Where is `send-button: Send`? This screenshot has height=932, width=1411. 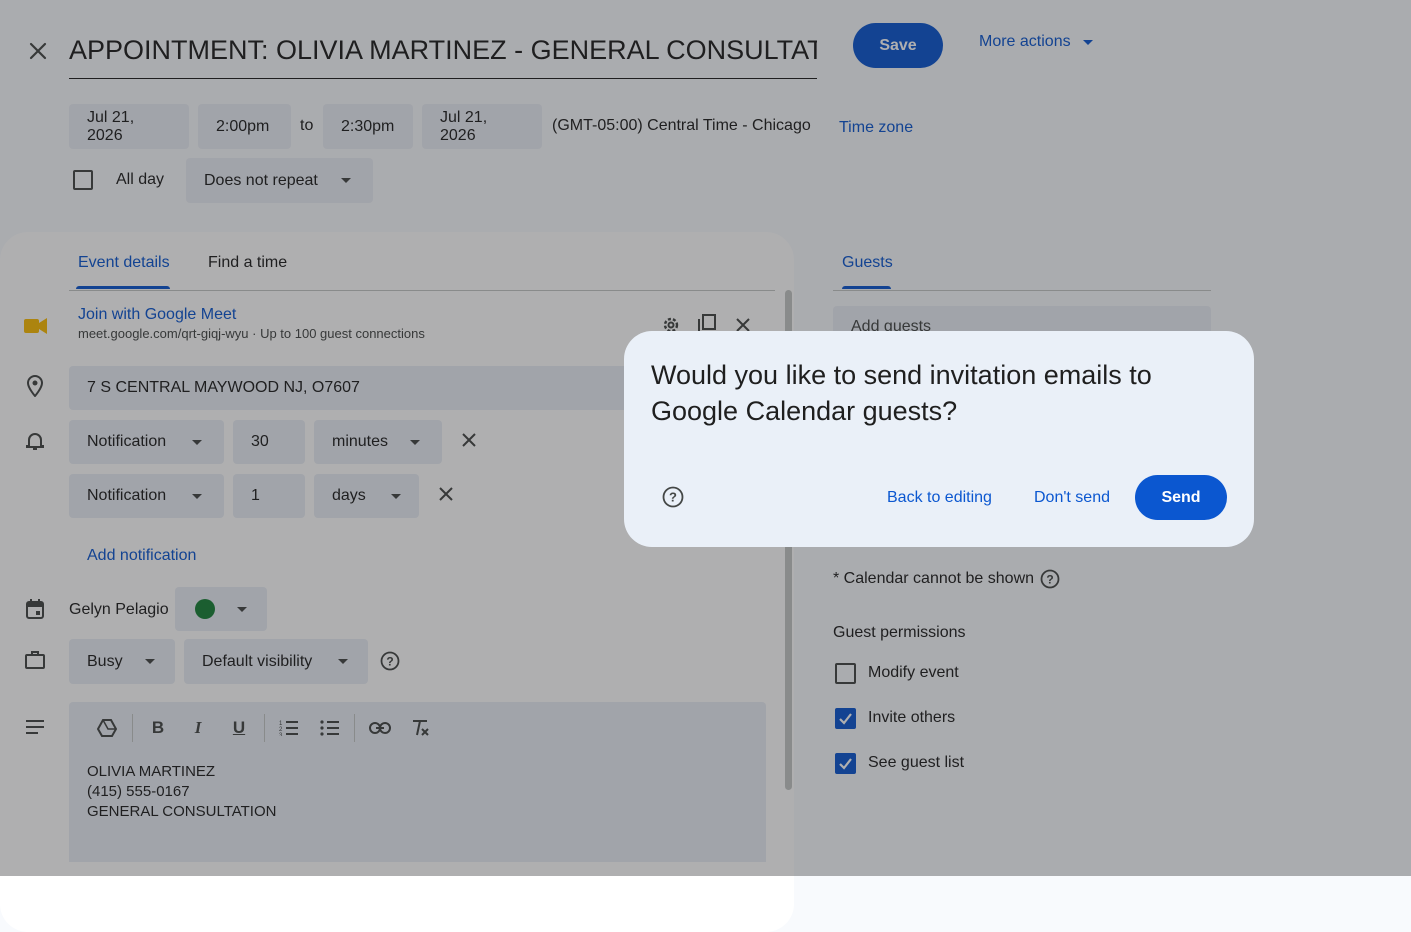
send-button: Send is located at coordinates (1181, 497).